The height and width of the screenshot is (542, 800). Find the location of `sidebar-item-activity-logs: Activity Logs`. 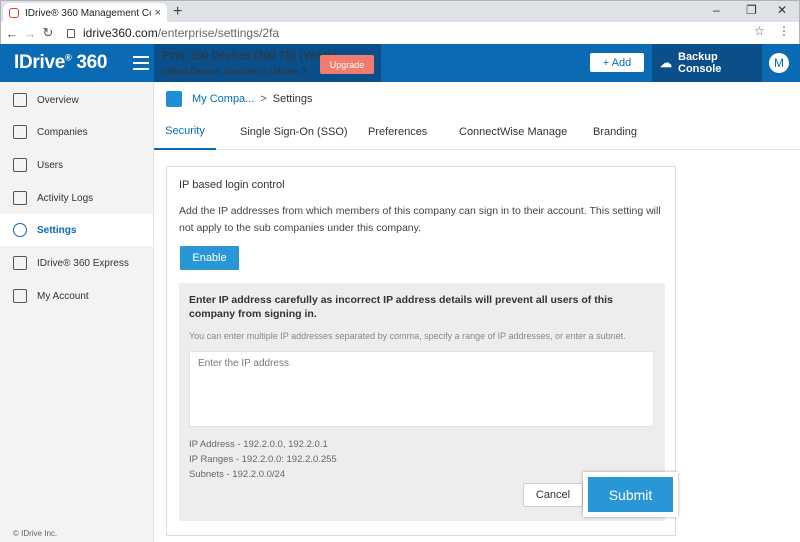

sidebar-item-activity-logs: Activity Logs is located at coordinates (76, 198).